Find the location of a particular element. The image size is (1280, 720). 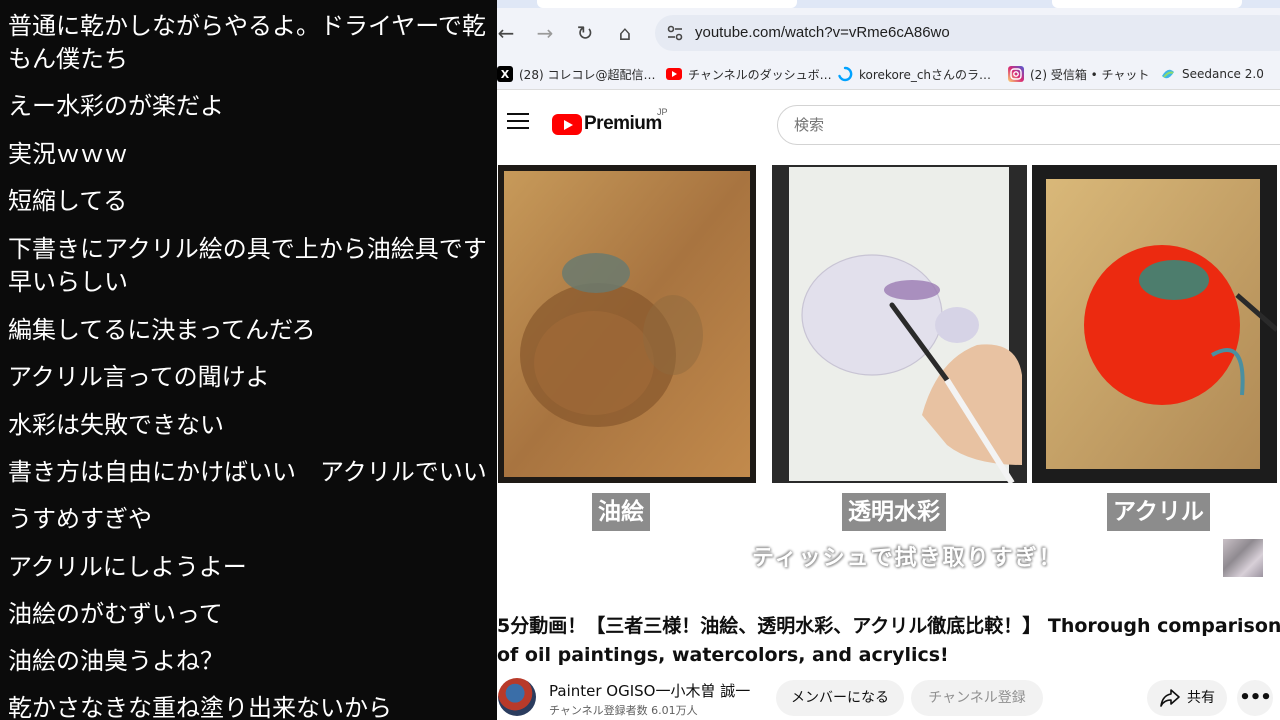

more-icon: ••• is located at coordinates (1255, 697).